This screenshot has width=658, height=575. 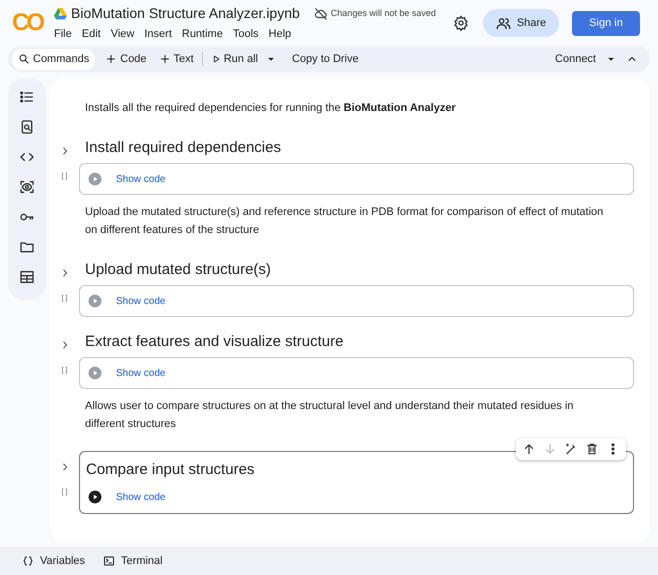 I want to click on text-cell-text: Upload the mutated structure(s) and reference structure in PDB format for comparison of effect of mutation on different features of the structure, so click(x=344, y=221).